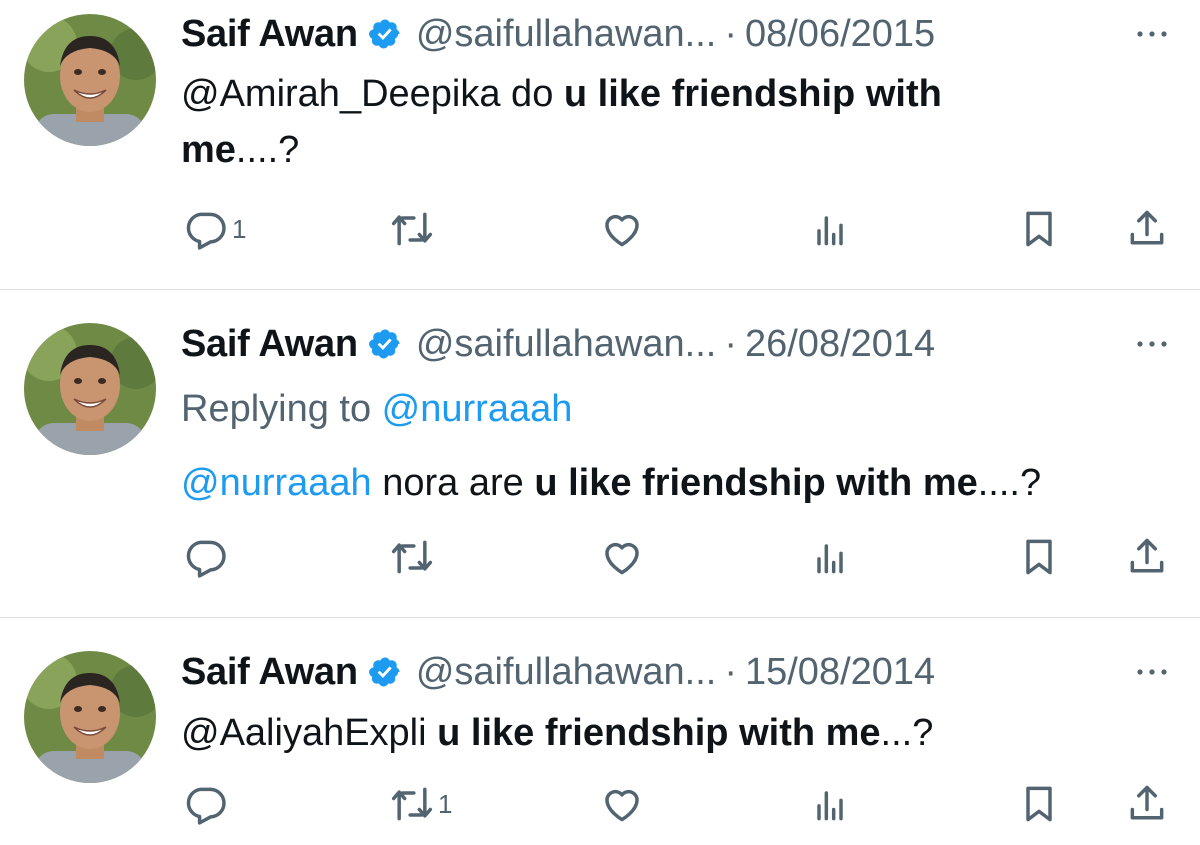 The width and height of the screenshot is (1200, 845). What do you see at coordinates (532, 94) in the screenshot?
I see `plain-text: do` at bounding box center [532, 94].